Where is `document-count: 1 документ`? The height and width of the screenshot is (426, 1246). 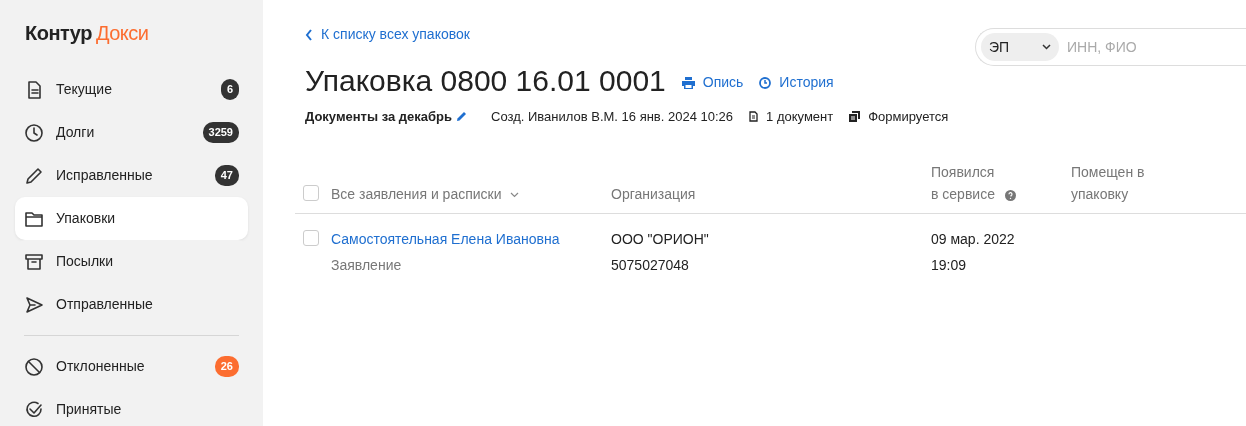 document-count: 1 документ is located at coordinates (800, 116).